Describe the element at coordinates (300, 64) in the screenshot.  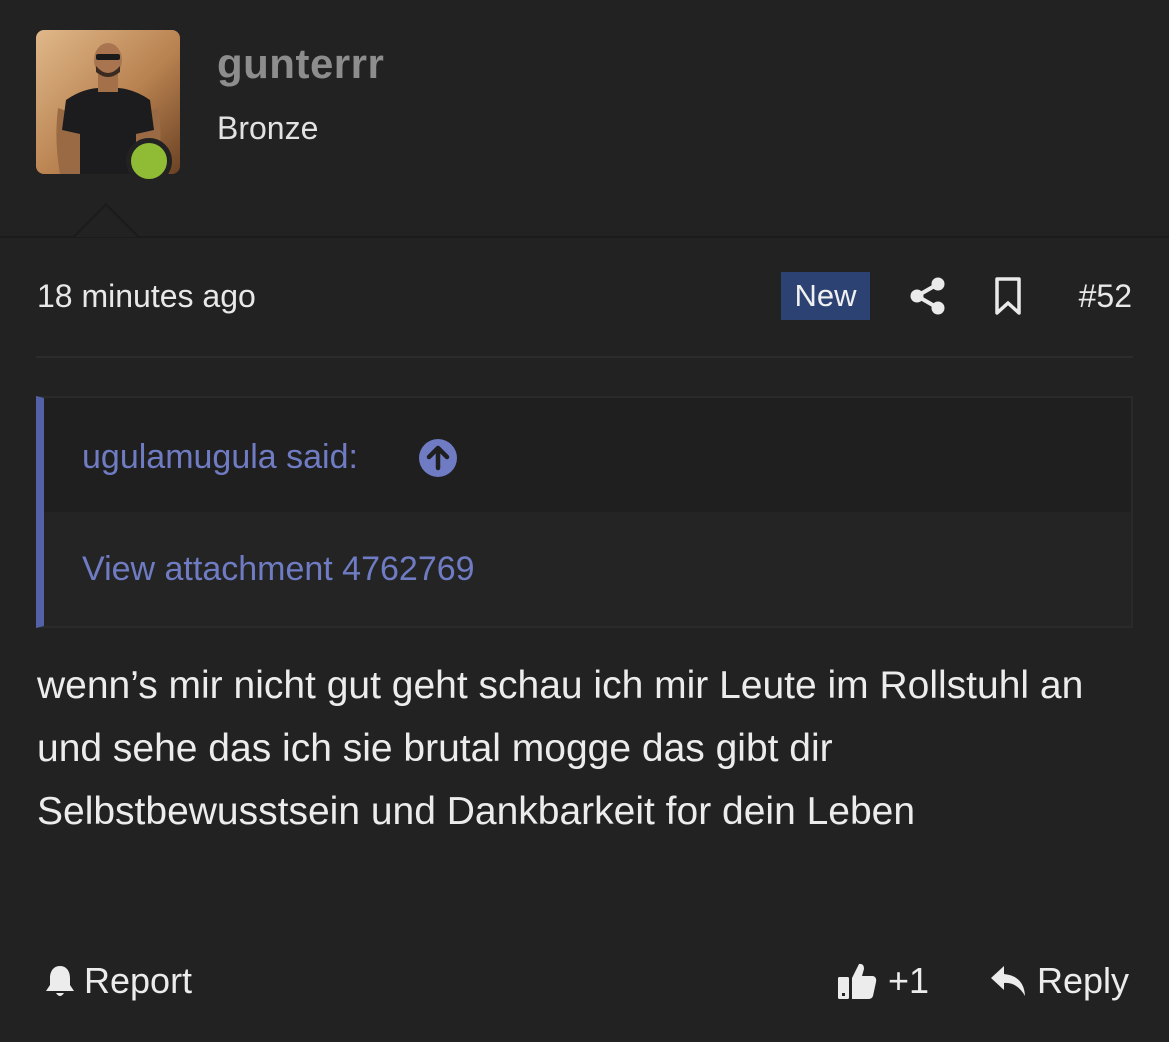
I see `username: gunterrr` at that location.